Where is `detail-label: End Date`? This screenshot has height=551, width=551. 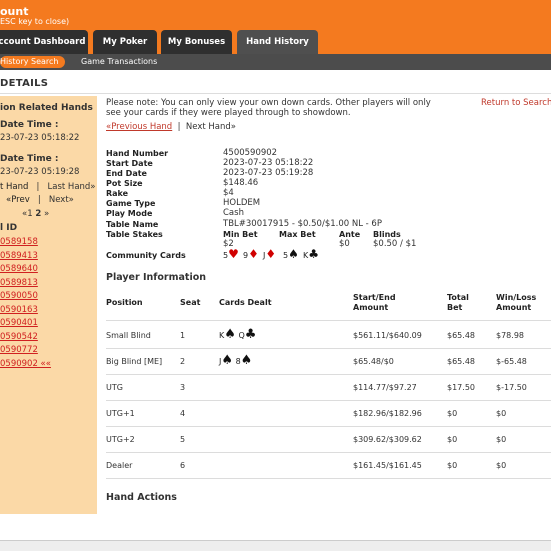
detail-label: End Date is located at coordinates (126, 173).